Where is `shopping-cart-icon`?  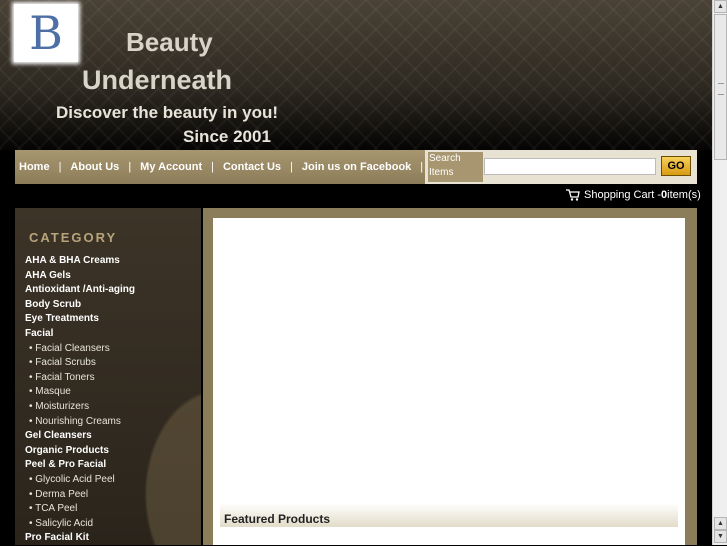
shopping-cart-icon is located at coordinates (573, 195).